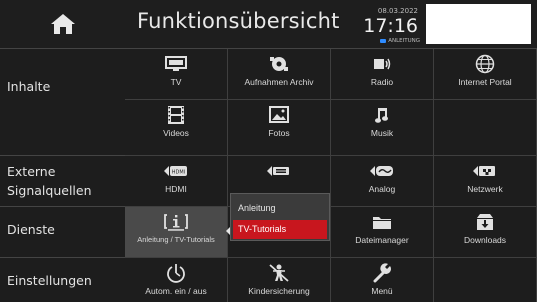 The height and width of the screenshot is (302, 537). What do you see at coordinates (238, 21) in the screenshot?
I see `page-title: Funktionsübersicht` at bounding box center [238, 21].